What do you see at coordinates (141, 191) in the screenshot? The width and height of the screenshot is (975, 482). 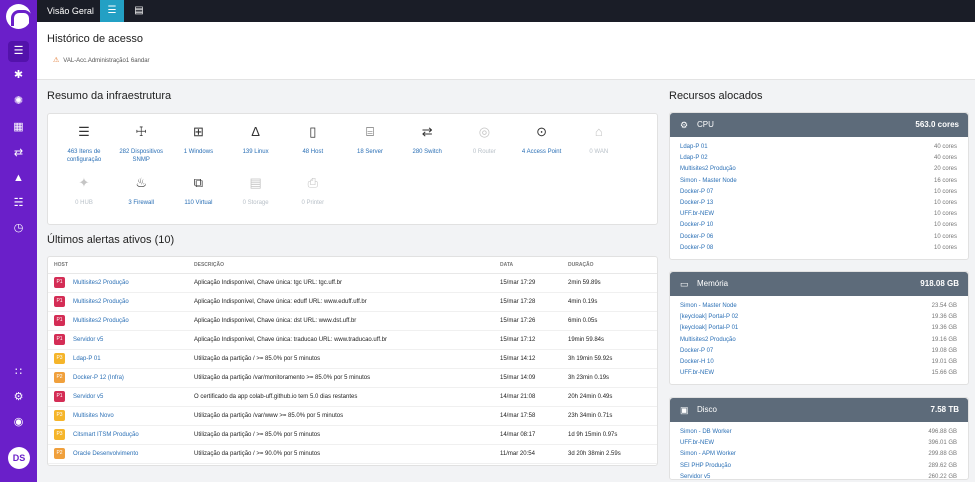 I see `infra-item-firewall: ♨ 3 Firewall` at bounding box center [141, 191].